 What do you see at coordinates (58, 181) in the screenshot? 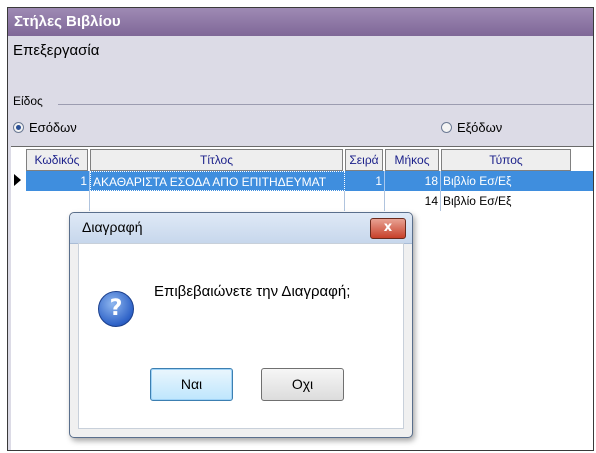
I see `cell-code: 1` at bounding box center [58, 181].